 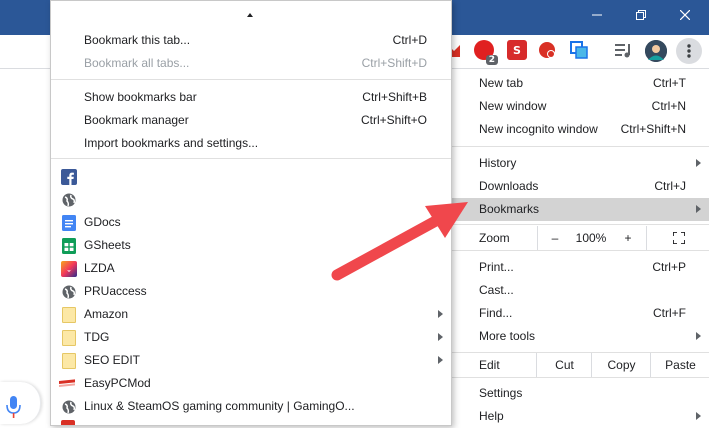 I want to click on bookmark-label: TDG, so click(x=97, y=337).